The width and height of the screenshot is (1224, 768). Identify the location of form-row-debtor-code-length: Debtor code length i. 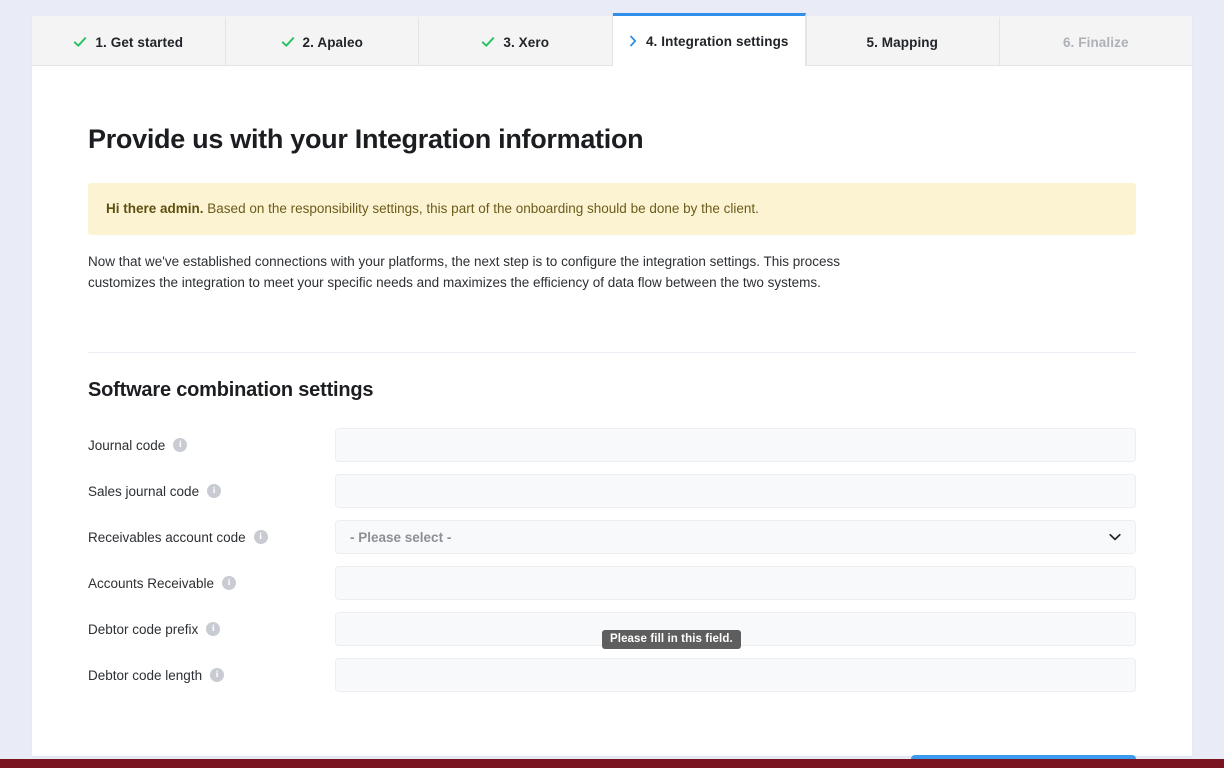
(612, 675).